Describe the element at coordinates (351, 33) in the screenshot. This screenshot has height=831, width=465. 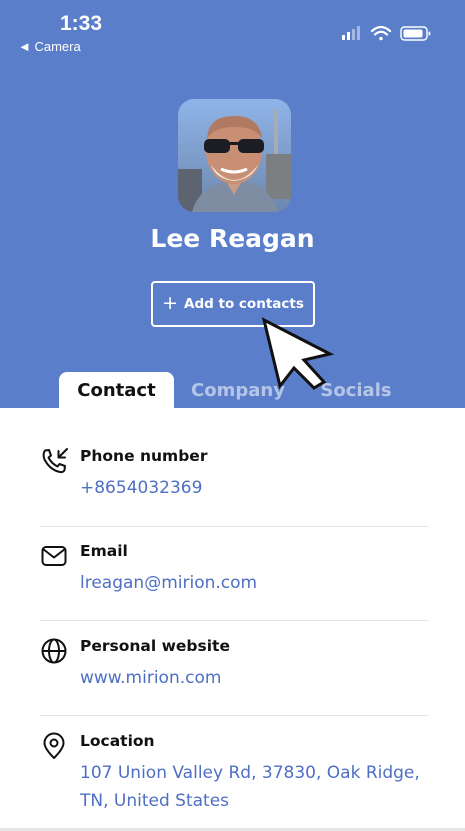
I see `signal-icon` at that location.